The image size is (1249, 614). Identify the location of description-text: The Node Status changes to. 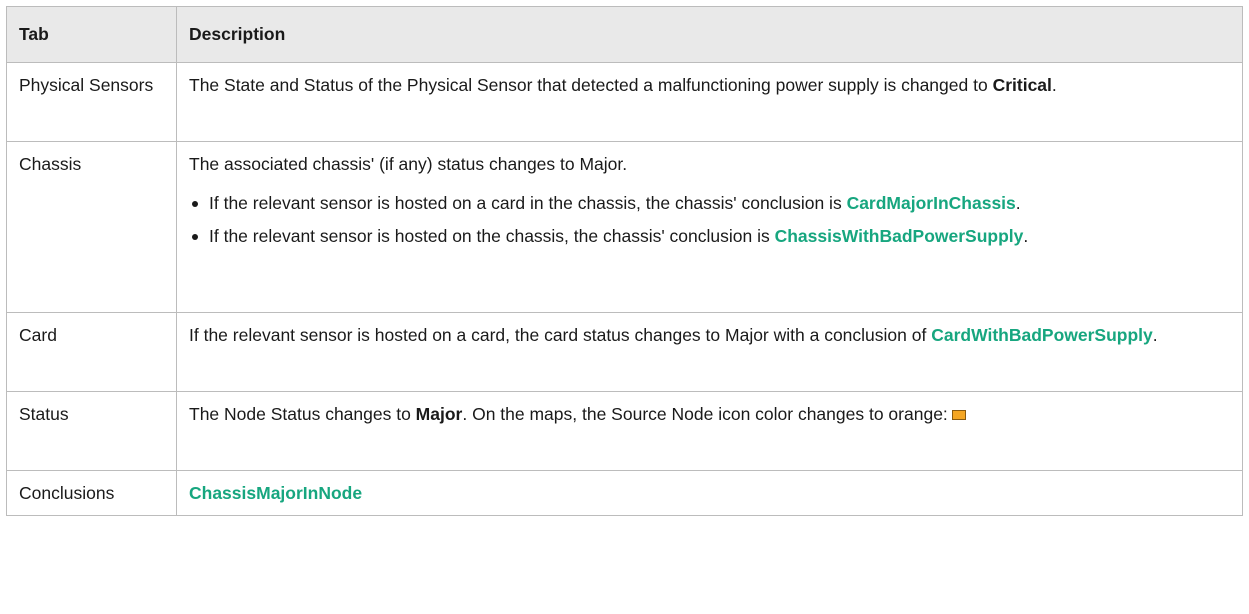
(302, 414).